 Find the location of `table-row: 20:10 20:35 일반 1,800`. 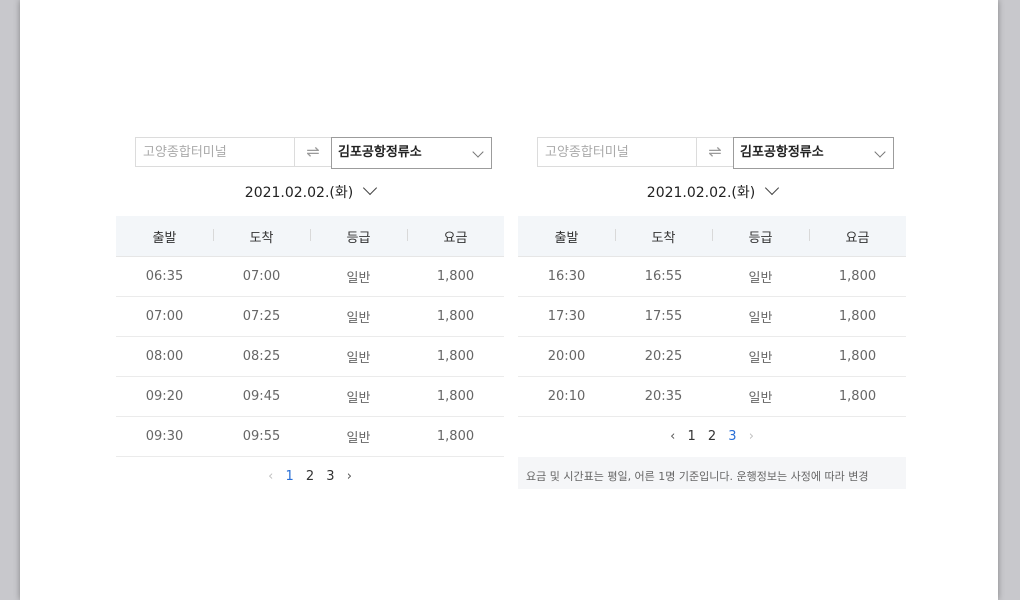

table-row: 20:10 20:35 일반 1,800 is located at coordinates (712, 396).